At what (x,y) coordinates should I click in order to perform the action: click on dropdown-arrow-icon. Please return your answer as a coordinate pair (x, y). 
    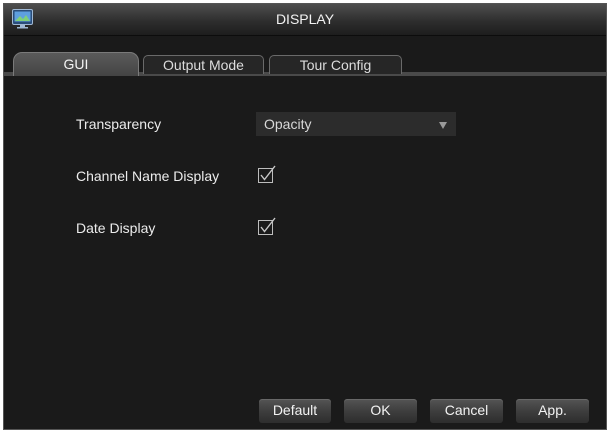
    Looking at the image, I should click on (443, 125).